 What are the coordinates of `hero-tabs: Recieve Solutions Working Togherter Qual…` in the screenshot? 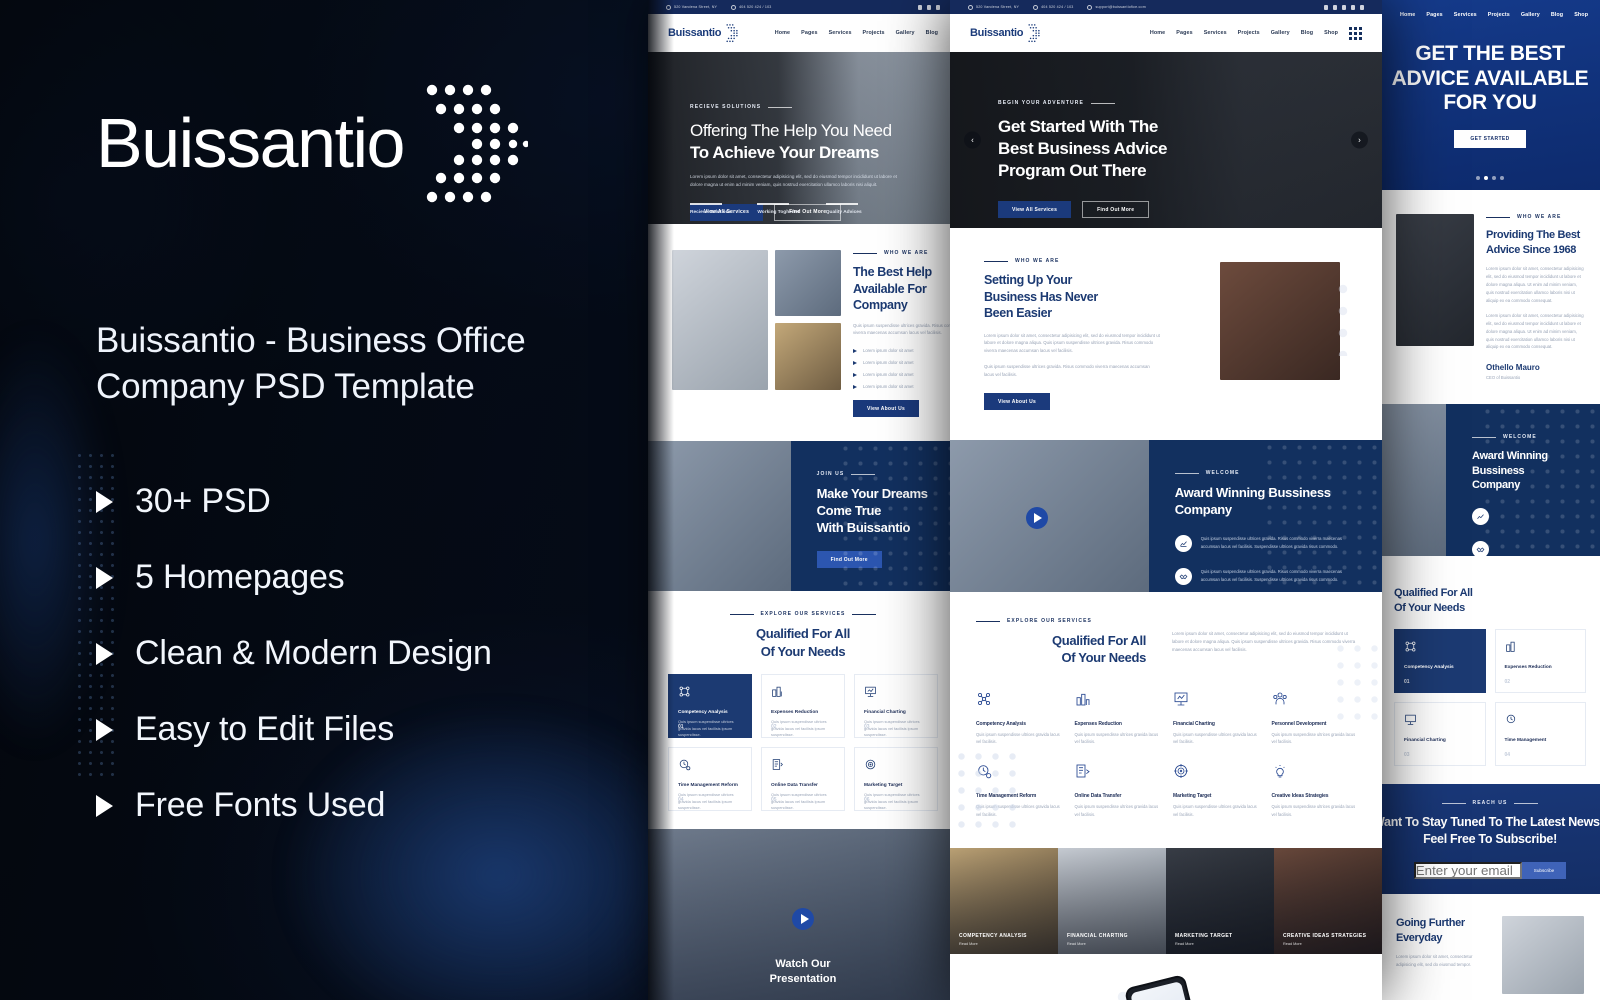 It's located at (776, 209).